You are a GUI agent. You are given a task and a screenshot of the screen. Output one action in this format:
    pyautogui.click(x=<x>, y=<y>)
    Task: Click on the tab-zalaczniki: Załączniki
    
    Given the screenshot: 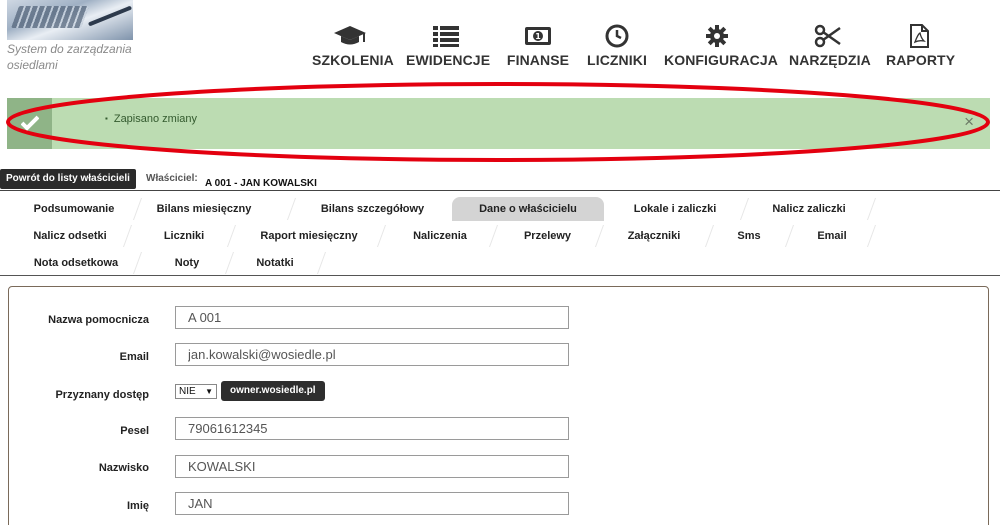 What is the action you would take?
    pyautogui.click(x=654, y=236)
    